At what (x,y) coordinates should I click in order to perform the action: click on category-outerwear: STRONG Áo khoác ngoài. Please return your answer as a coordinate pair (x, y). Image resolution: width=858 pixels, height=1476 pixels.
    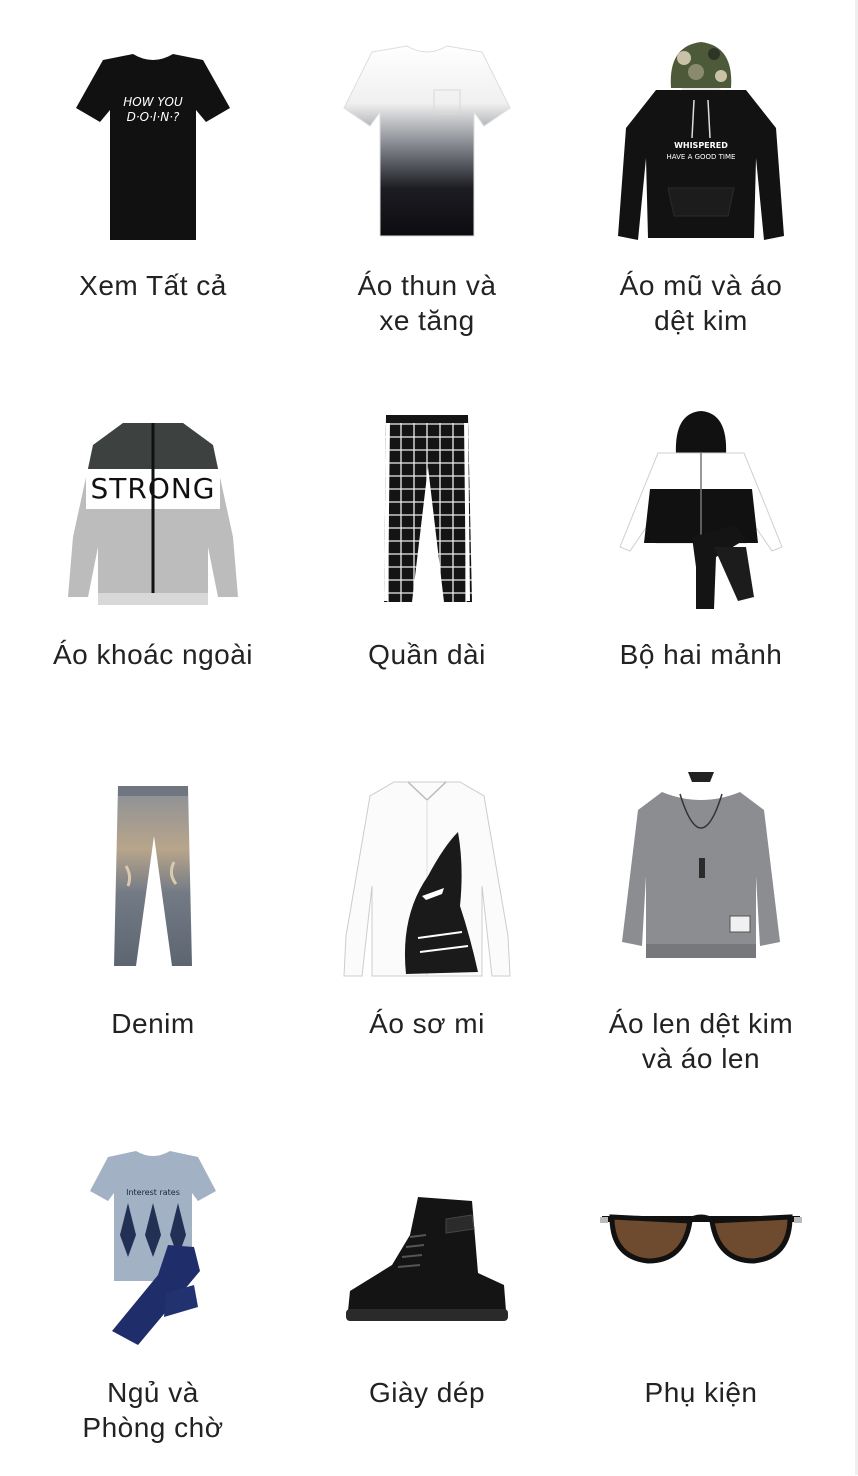
    Looking at the image, I should click on (153, 553).